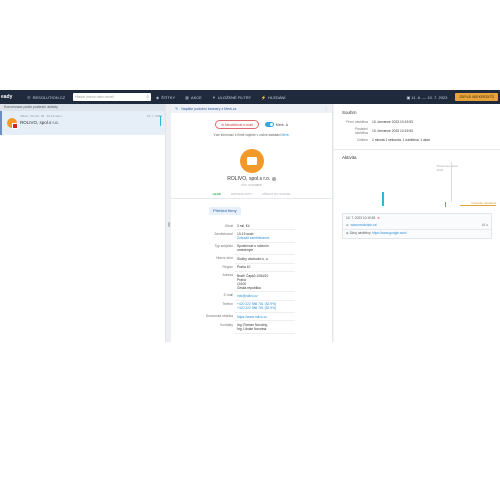  I want to click on unsubscribe-button: Neodebírat e-mail, so click(237, 124).